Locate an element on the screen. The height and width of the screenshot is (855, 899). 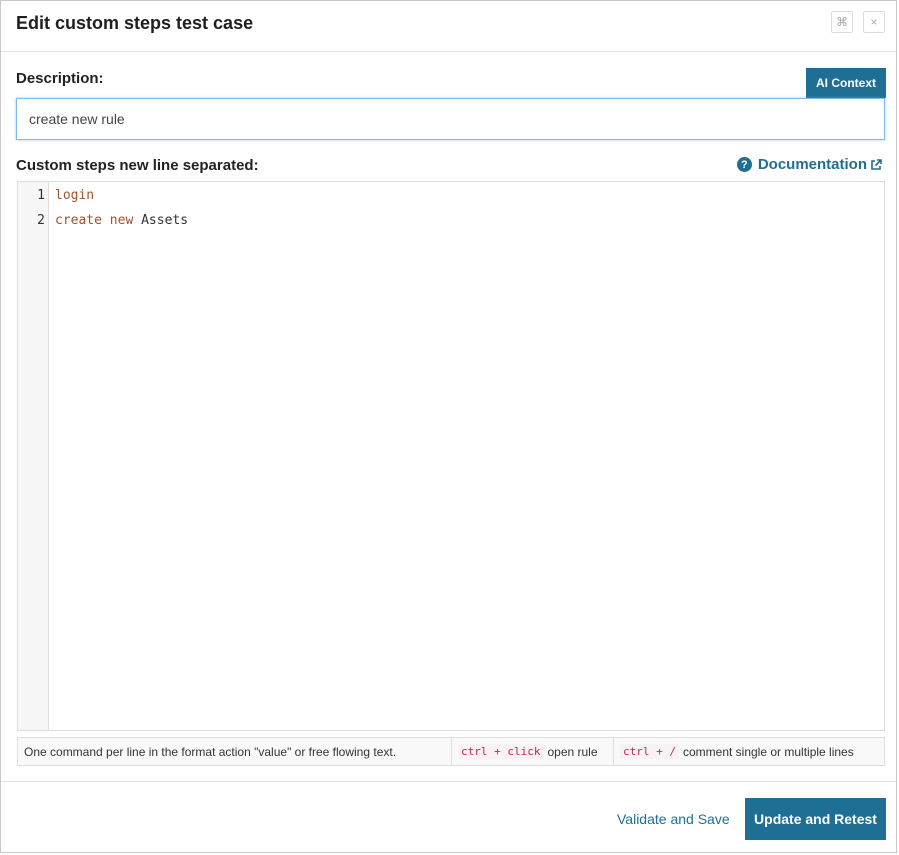
comment-shortcut: ctrl + / is located at coordinates (649, 751).